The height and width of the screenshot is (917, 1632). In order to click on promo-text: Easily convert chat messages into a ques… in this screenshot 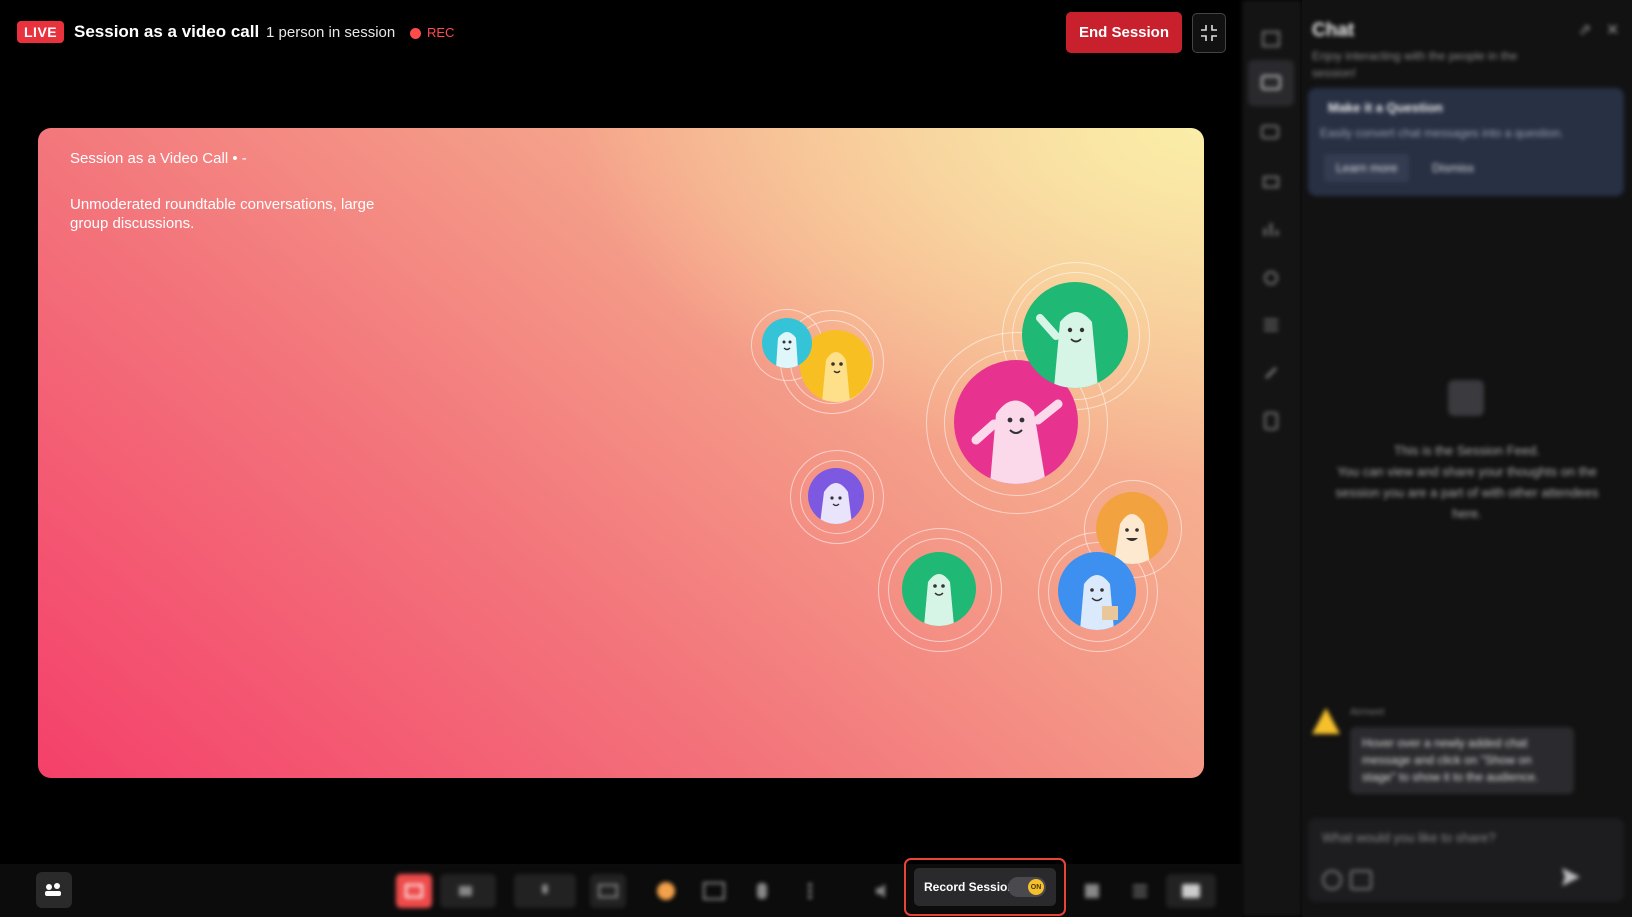, I will do `click(1442, 133)`.